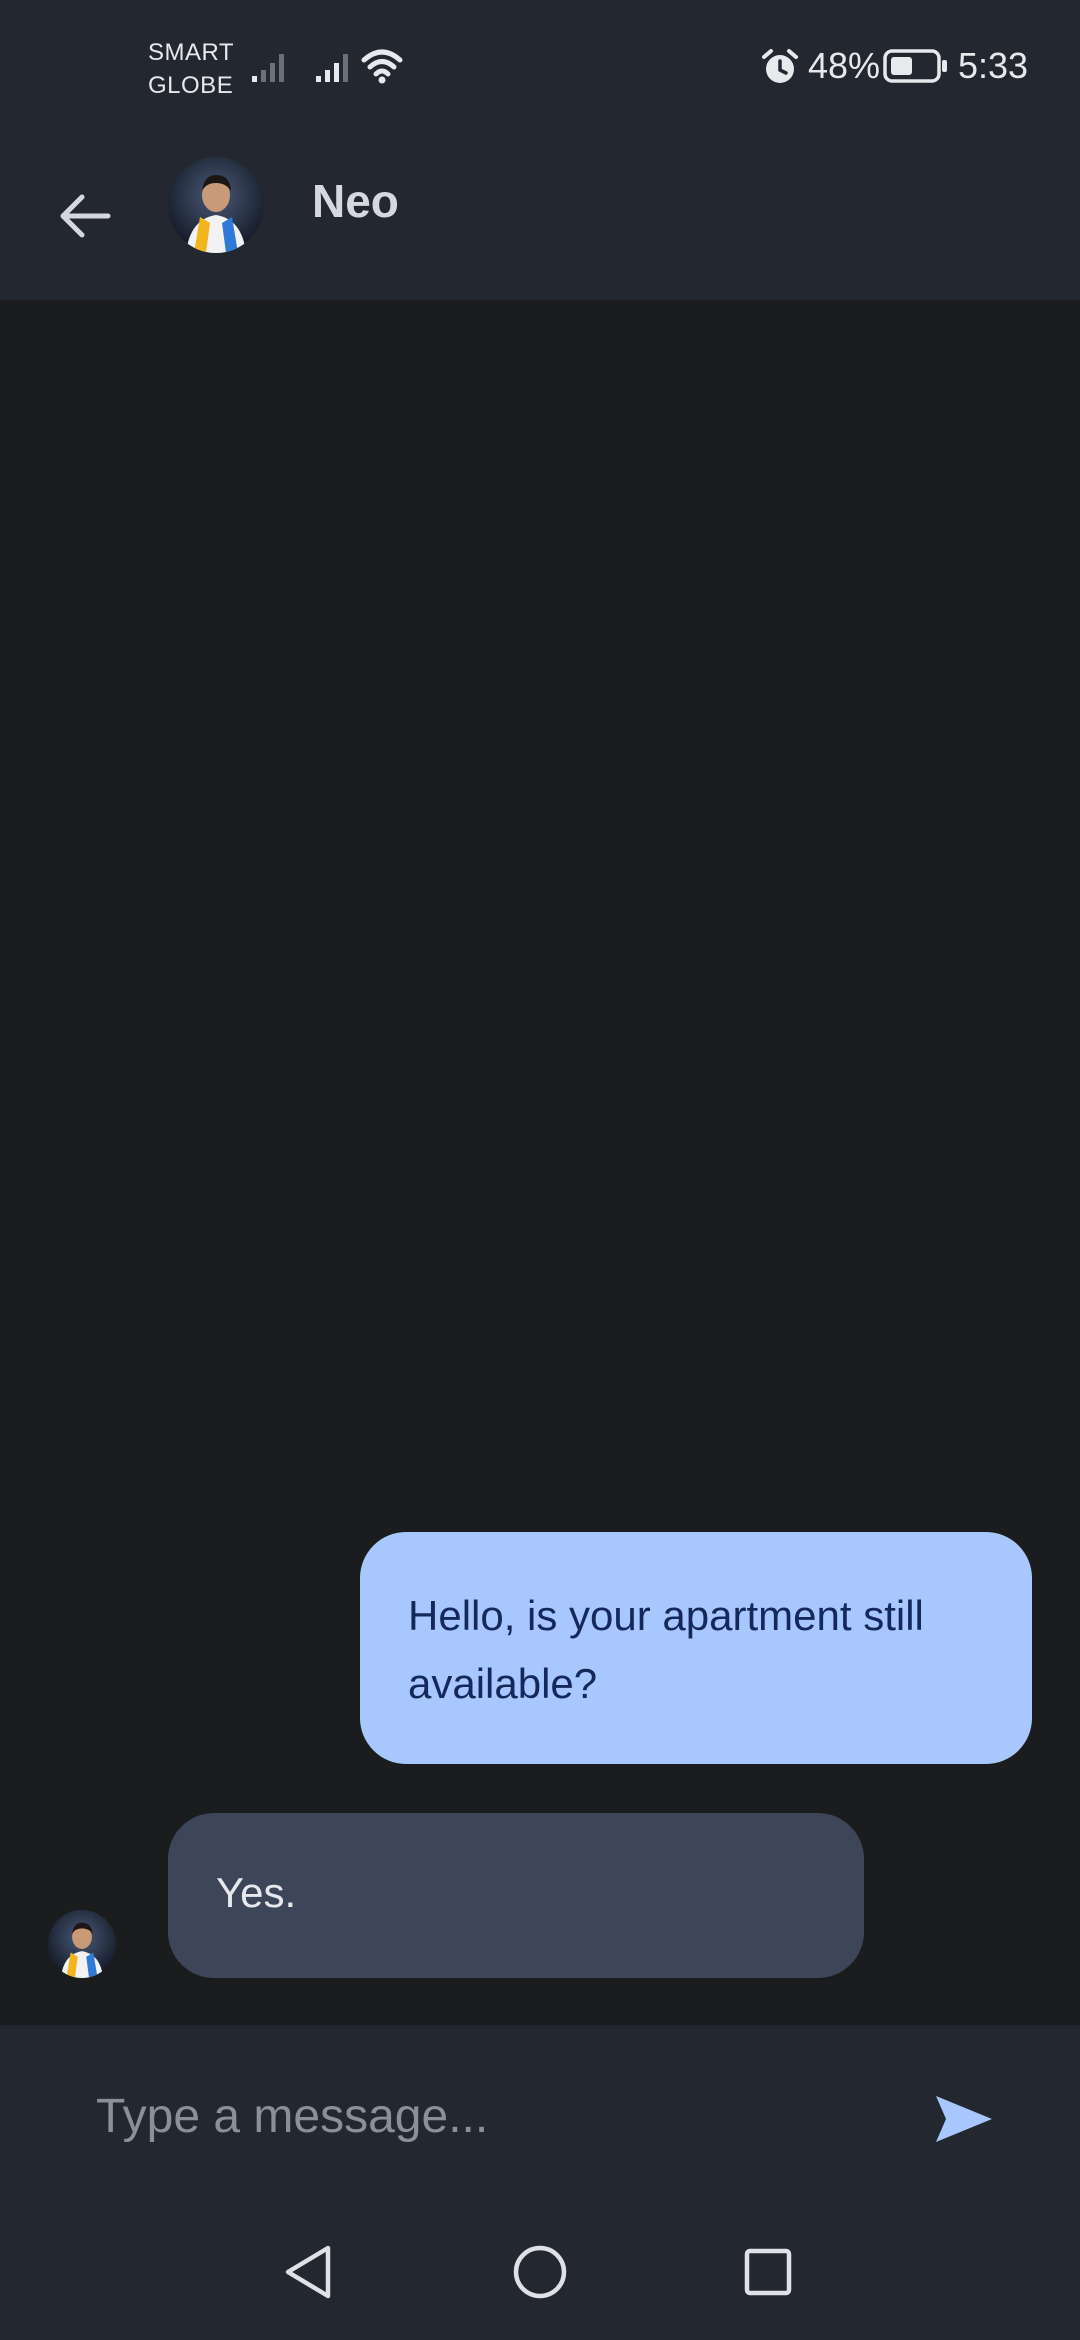  Describe the element at coordinates (191, 52) in the screenshot. I see `carrier-line-1: SMART` at that location.